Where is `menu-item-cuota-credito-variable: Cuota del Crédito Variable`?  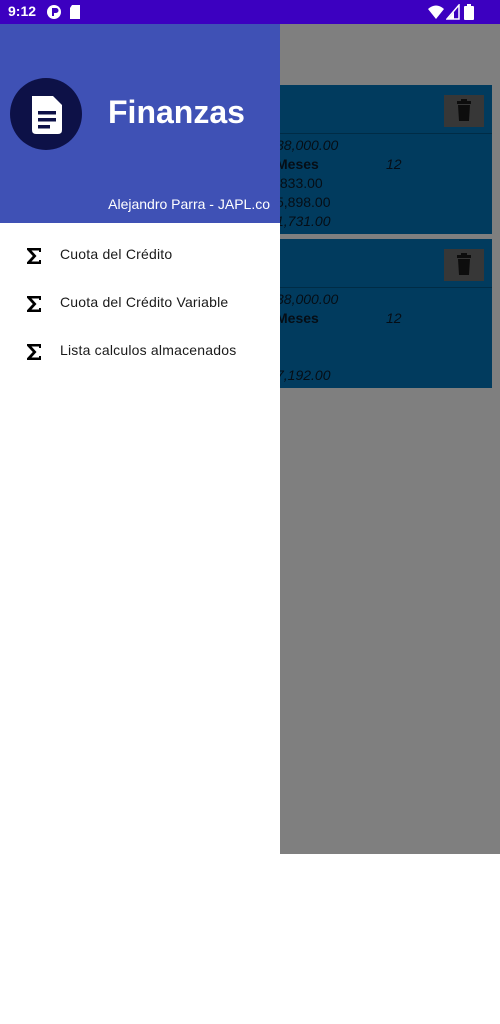 menu-item-cuota-credito-variable: Cuota del Crédito Variable is located at coordinates (140, 304).